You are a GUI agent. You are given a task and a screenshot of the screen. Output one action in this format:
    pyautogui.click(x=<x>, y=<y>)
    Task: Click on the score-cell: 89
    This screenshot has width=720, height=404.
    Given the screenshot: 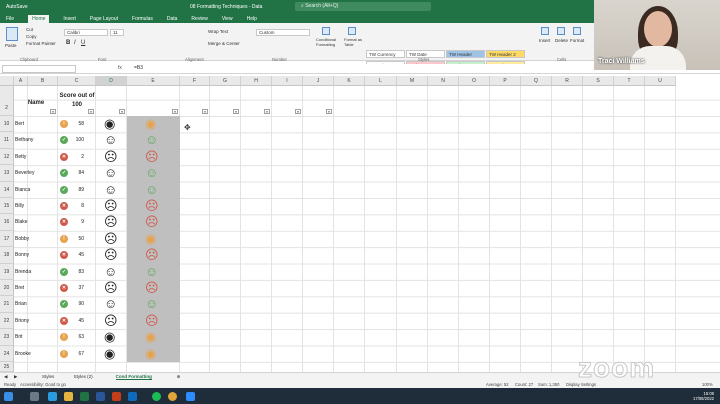 What is the action you would take?
    pyautogui.click(x=77, y=190)
    